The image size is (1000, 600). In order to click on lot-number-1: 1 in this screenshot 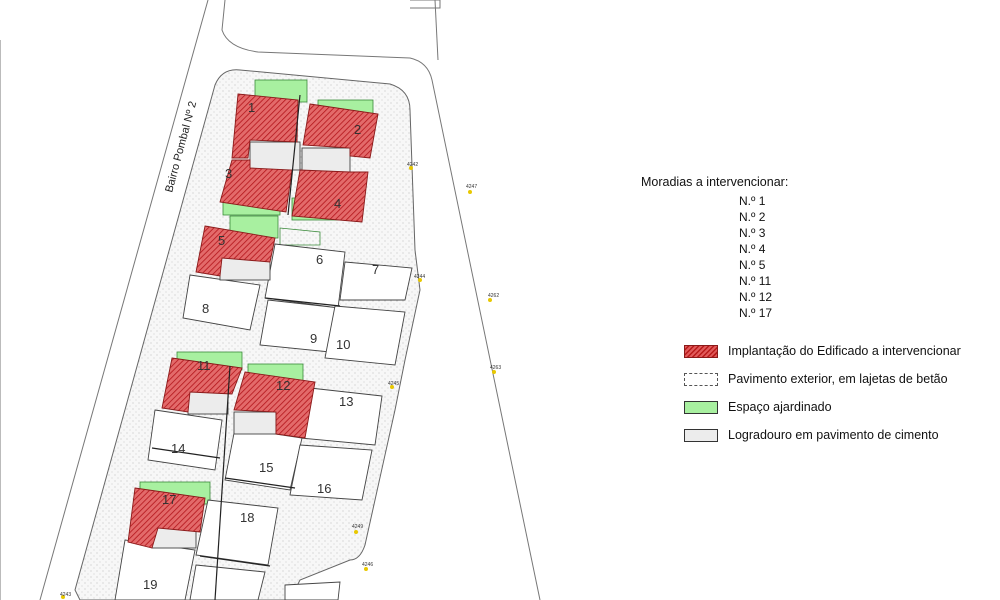, I will do `click(251, 107)`.